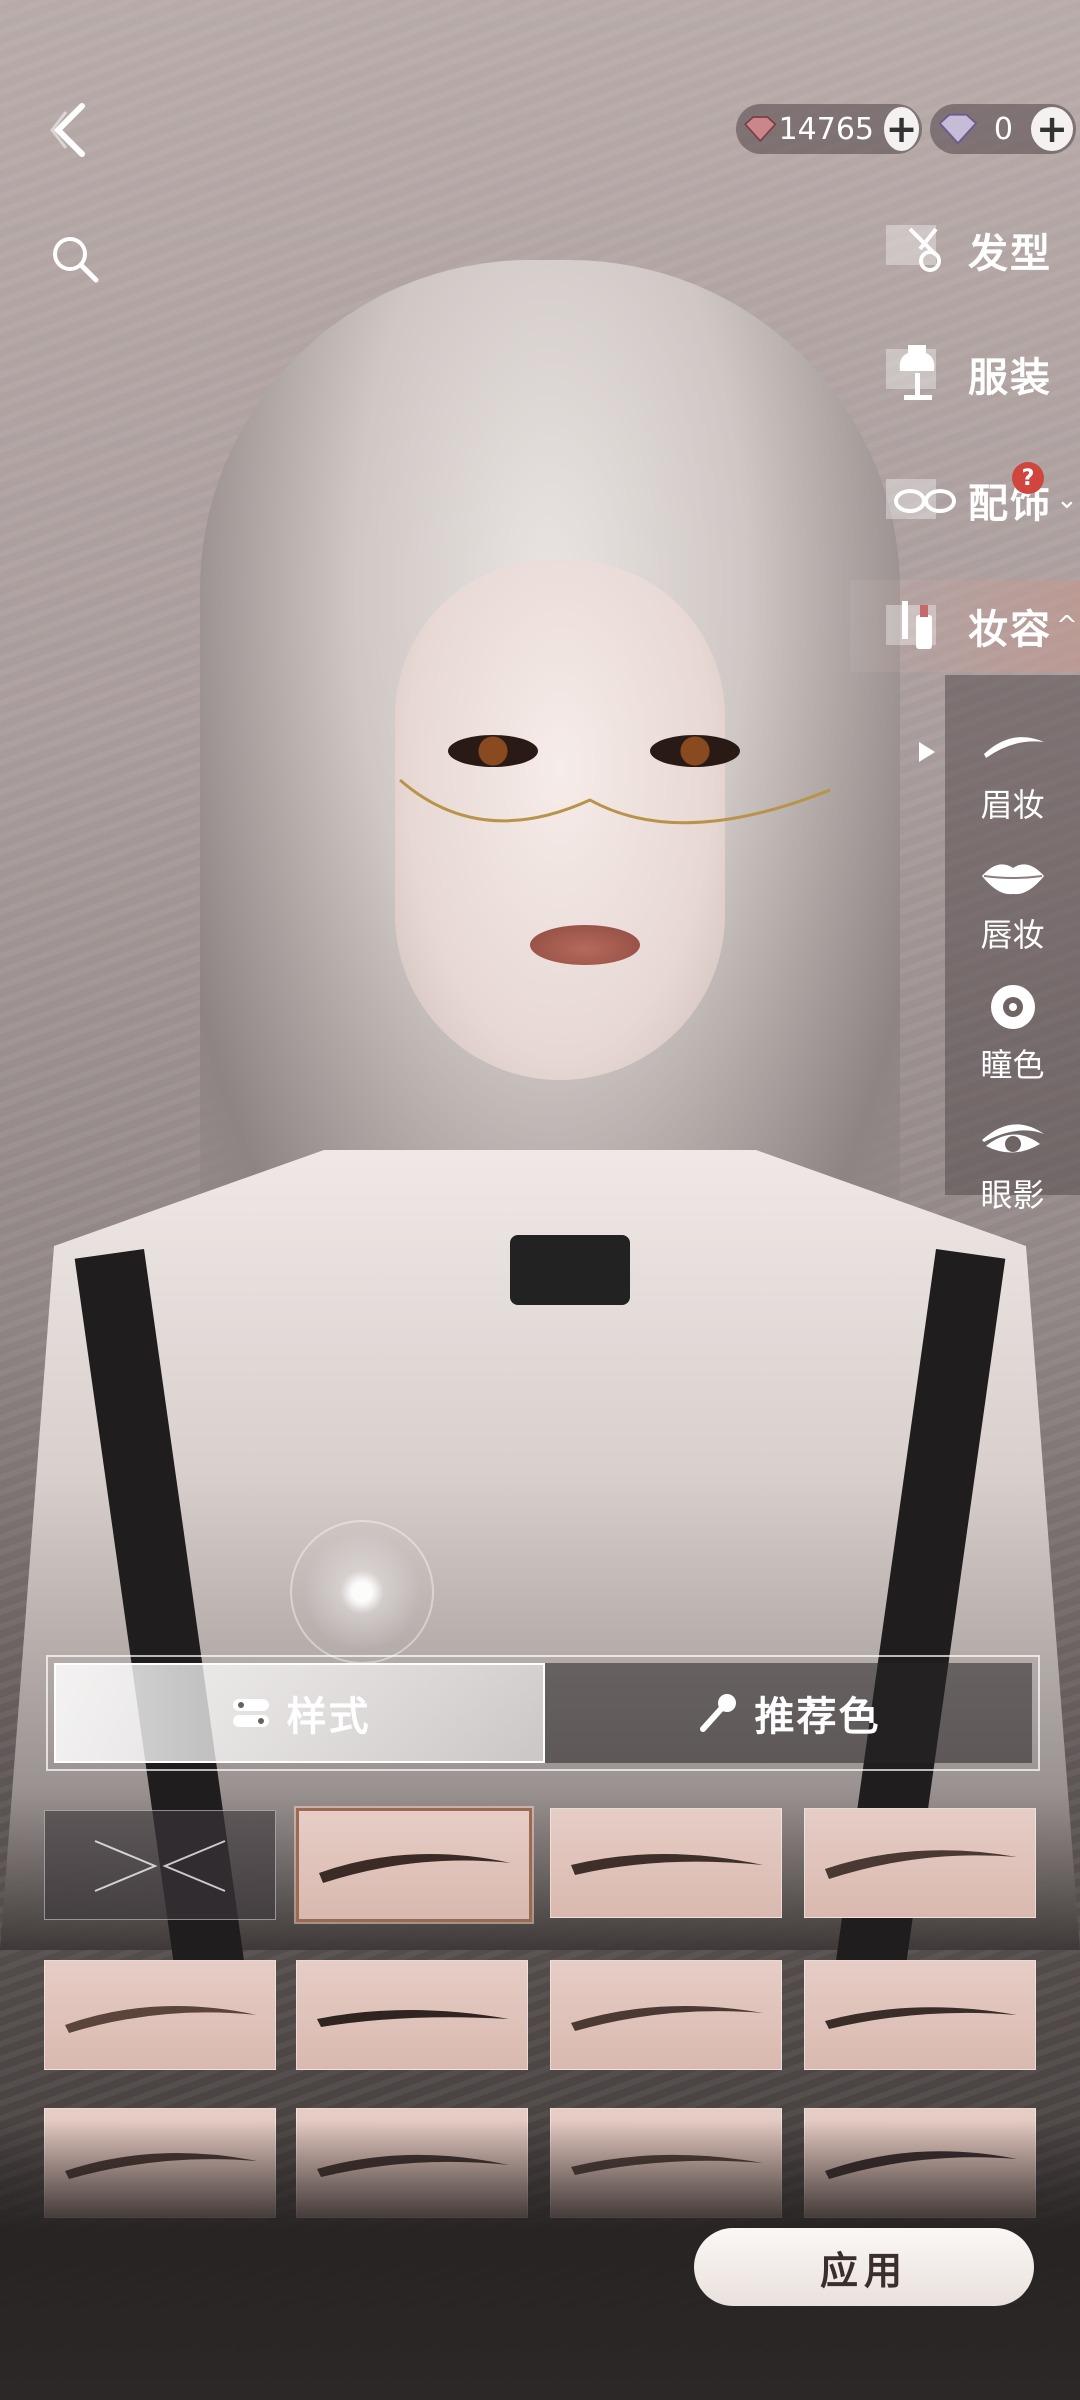 Image resolution: width=1080 pixels, height=2400 pixels. What do you see at coordinates (362, 1592) in the screenshot?
I see `decorative-light-orb` at bounding box center [362, 1592].